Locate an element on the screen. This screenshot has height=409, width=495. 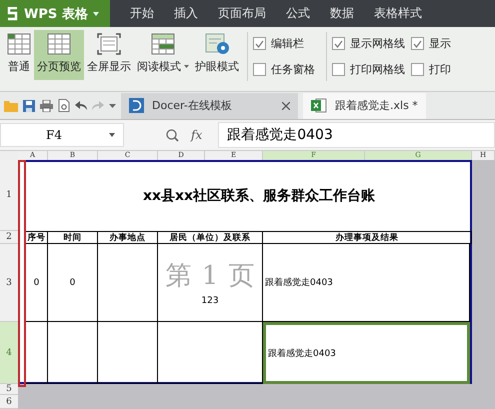
view-button: 分页预览 is located at coordinates (59, 55).